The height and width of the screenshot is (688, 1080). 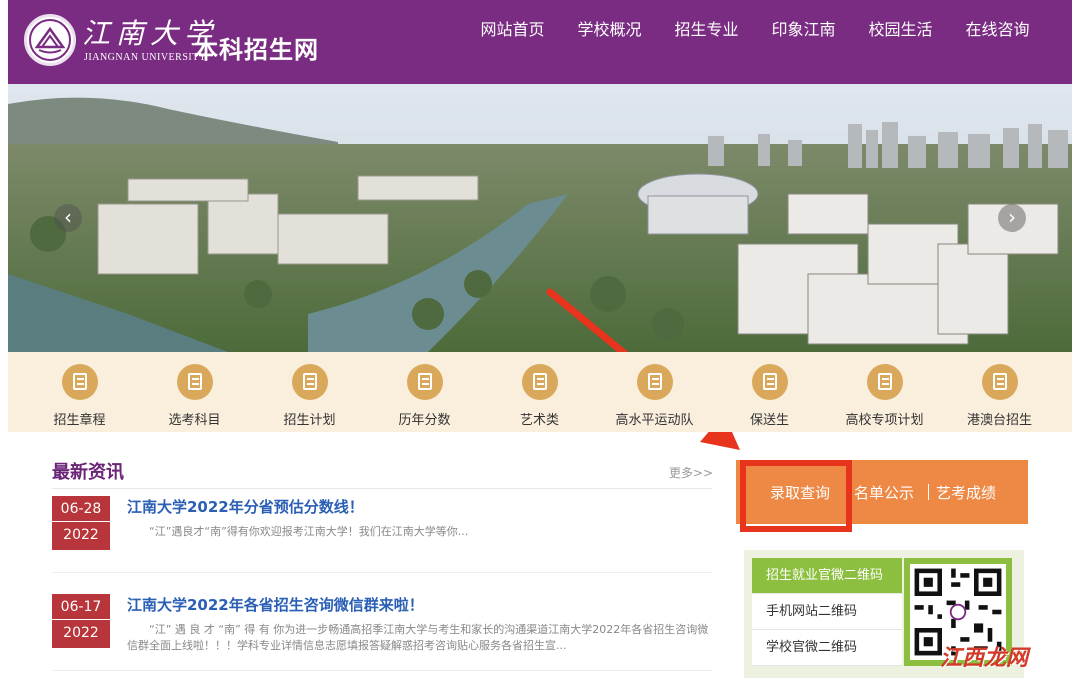 I want to click on category-arts: 艺术类, so click(x=539, y=392).